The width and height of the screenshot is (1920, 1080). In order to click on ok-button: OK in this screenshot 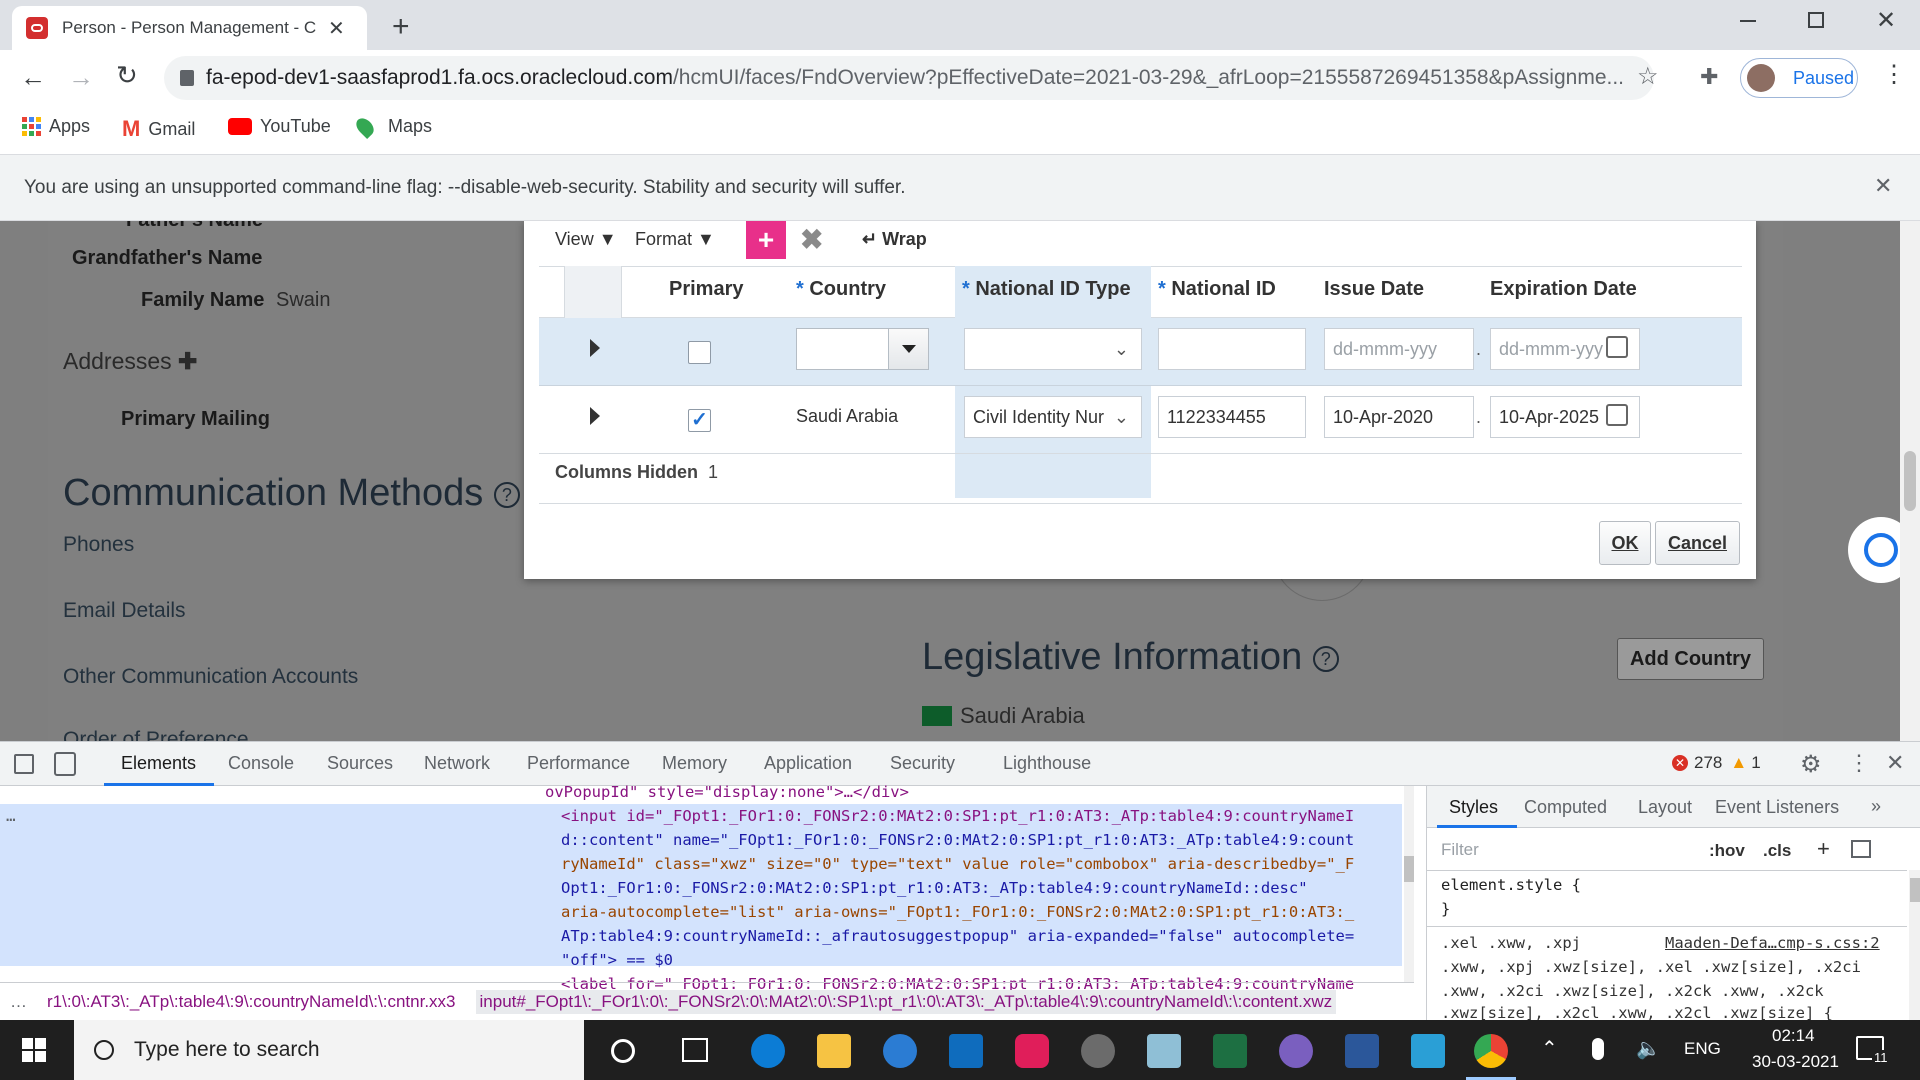, I will do `click(1625, 543)`.